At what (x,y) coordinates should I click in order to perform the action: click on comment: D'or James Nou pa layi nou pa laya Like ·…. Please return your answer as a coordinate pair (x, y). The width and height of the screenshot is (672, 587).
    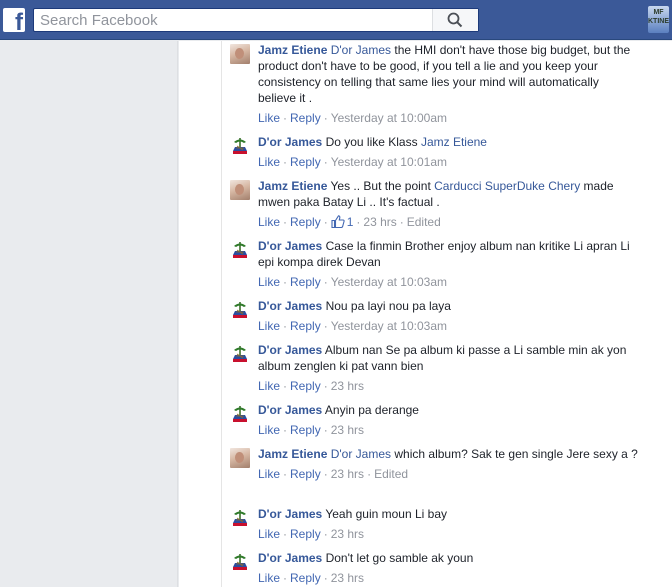
    Looking at the image, I should click on (435, 316).